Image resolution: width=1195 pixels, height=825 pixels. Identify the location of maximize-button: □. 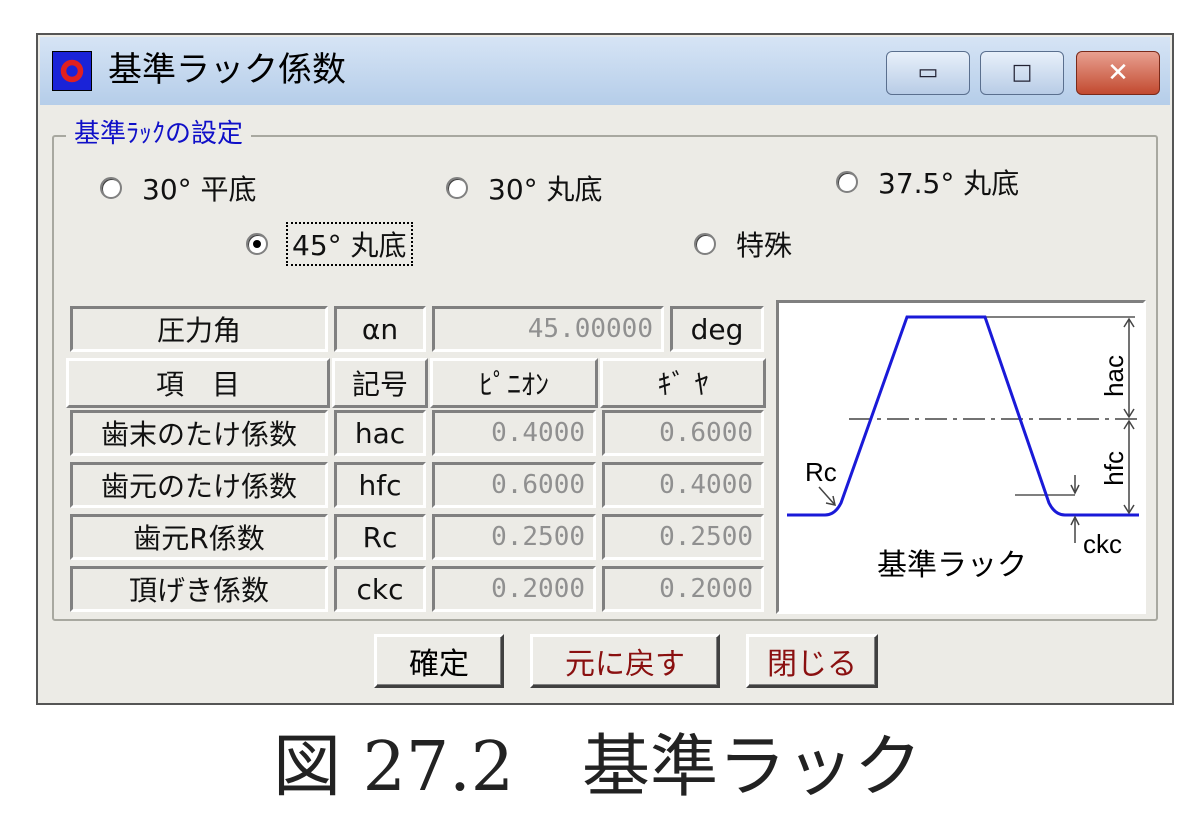
(1022, 73).